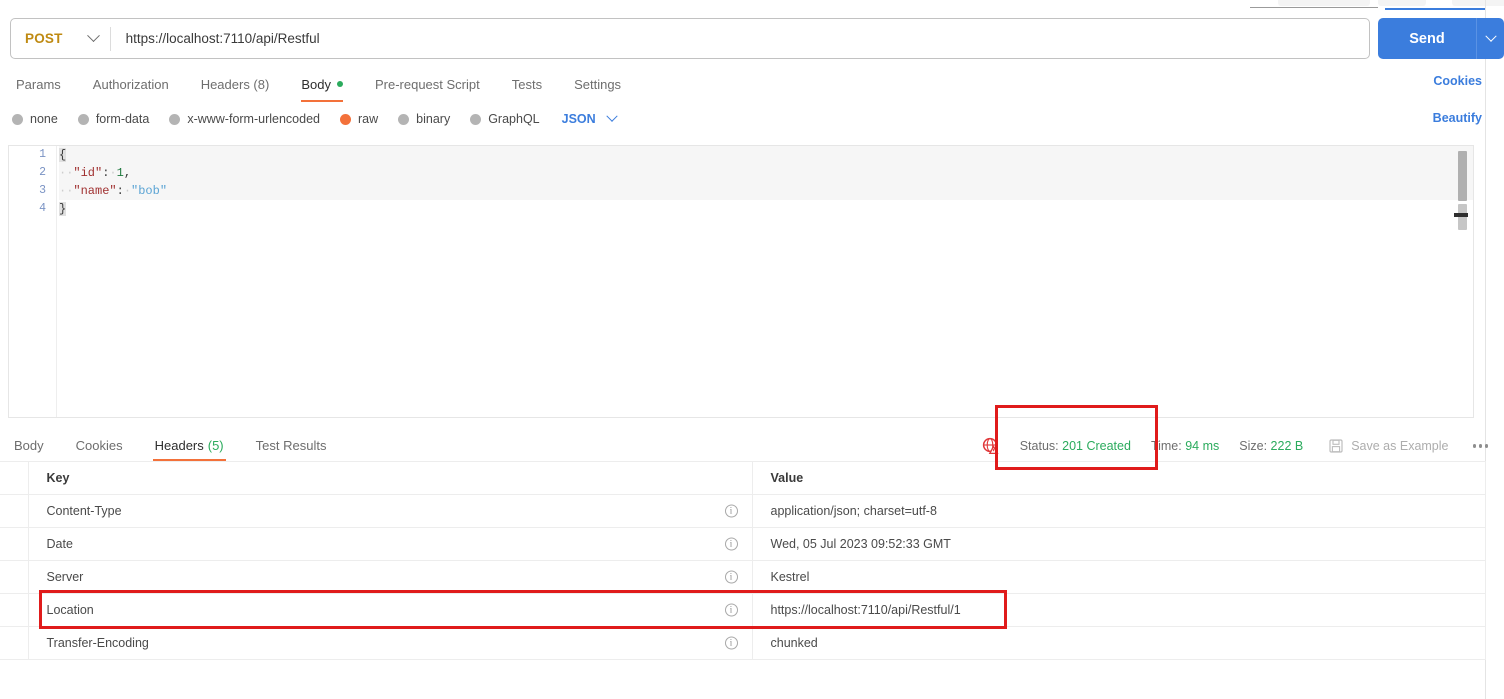 Image resolution: width=1504 pixels, height=699 pixels. I want to click on http-method-label: POST, so click(44, 38).